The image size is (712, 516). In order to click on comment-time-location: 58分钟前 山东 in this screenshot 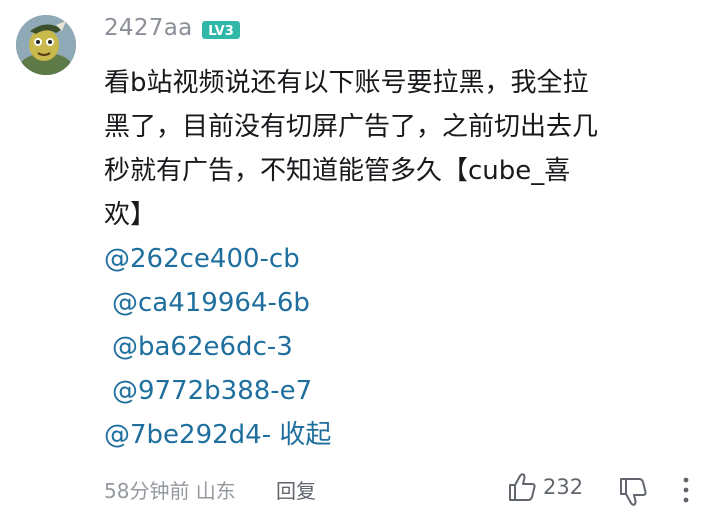, I will do `click(170, 491)`.